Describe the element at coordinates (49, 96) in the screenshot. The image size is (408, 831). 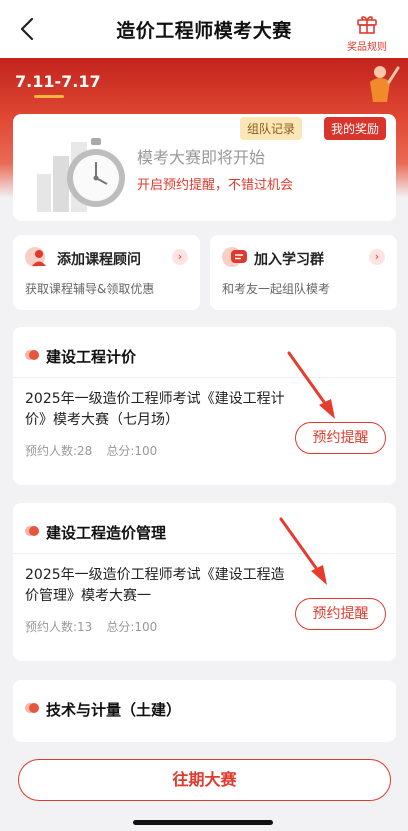
I see `date-tab-indicator` at that location.